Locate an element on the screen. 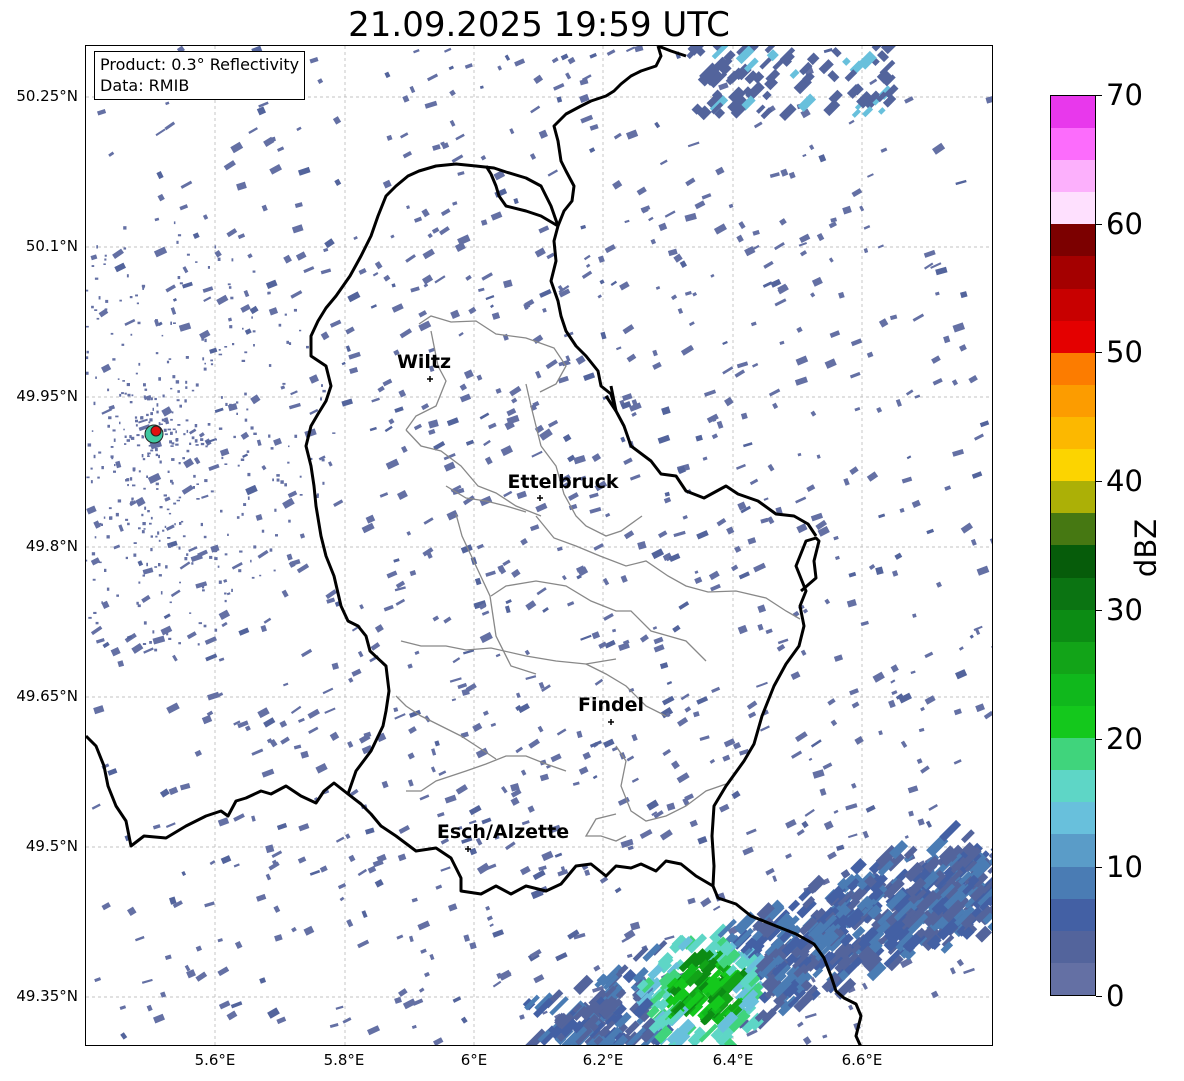 The width and height of the screenshot is (1184, 1081). city-label-wiltz: Wiltz is located at coordinates (424, 362).